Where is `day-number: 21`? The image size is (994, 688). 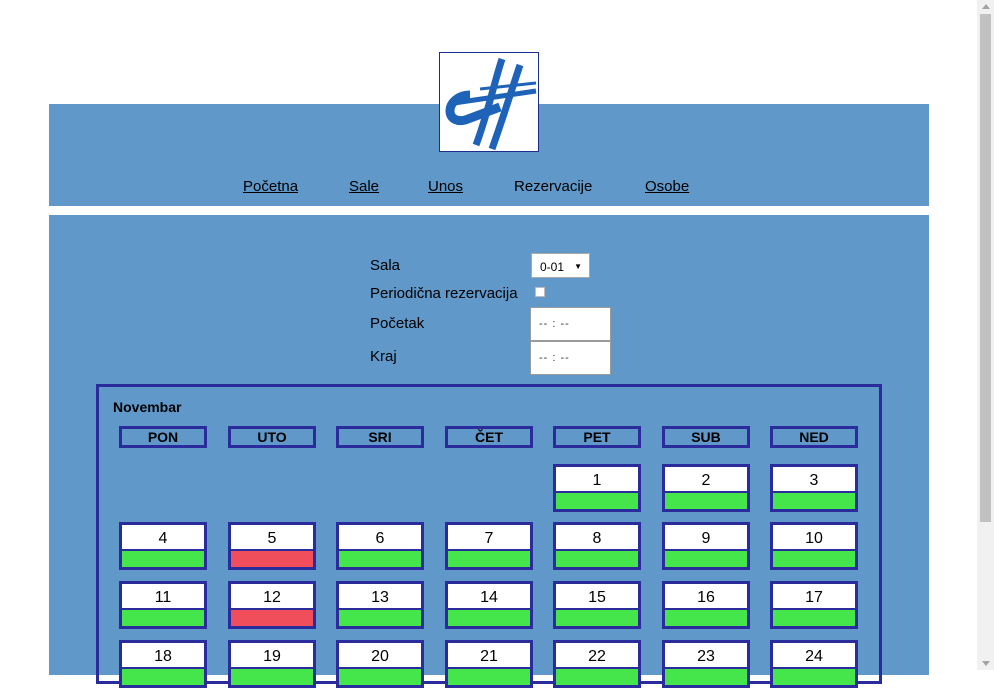
day-number: 21 is located at coordinates (489, 656).